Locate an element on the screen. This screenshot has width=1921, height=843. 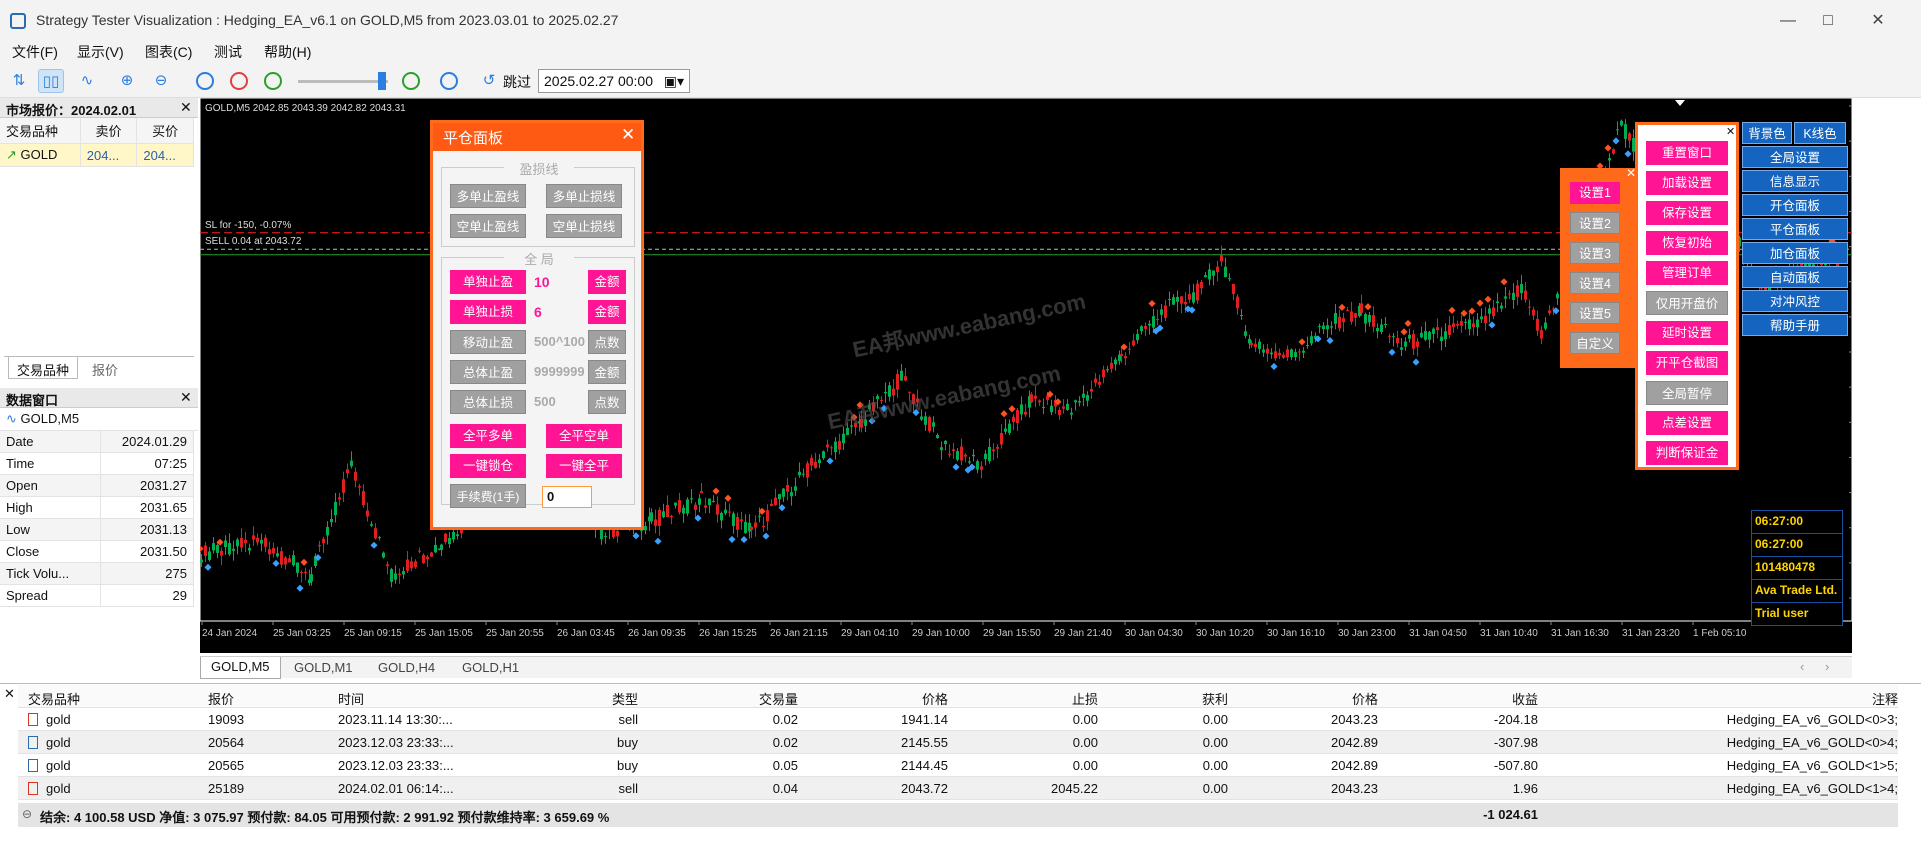
menu-chart: 图表(C) is located at coordinates (168, 52).